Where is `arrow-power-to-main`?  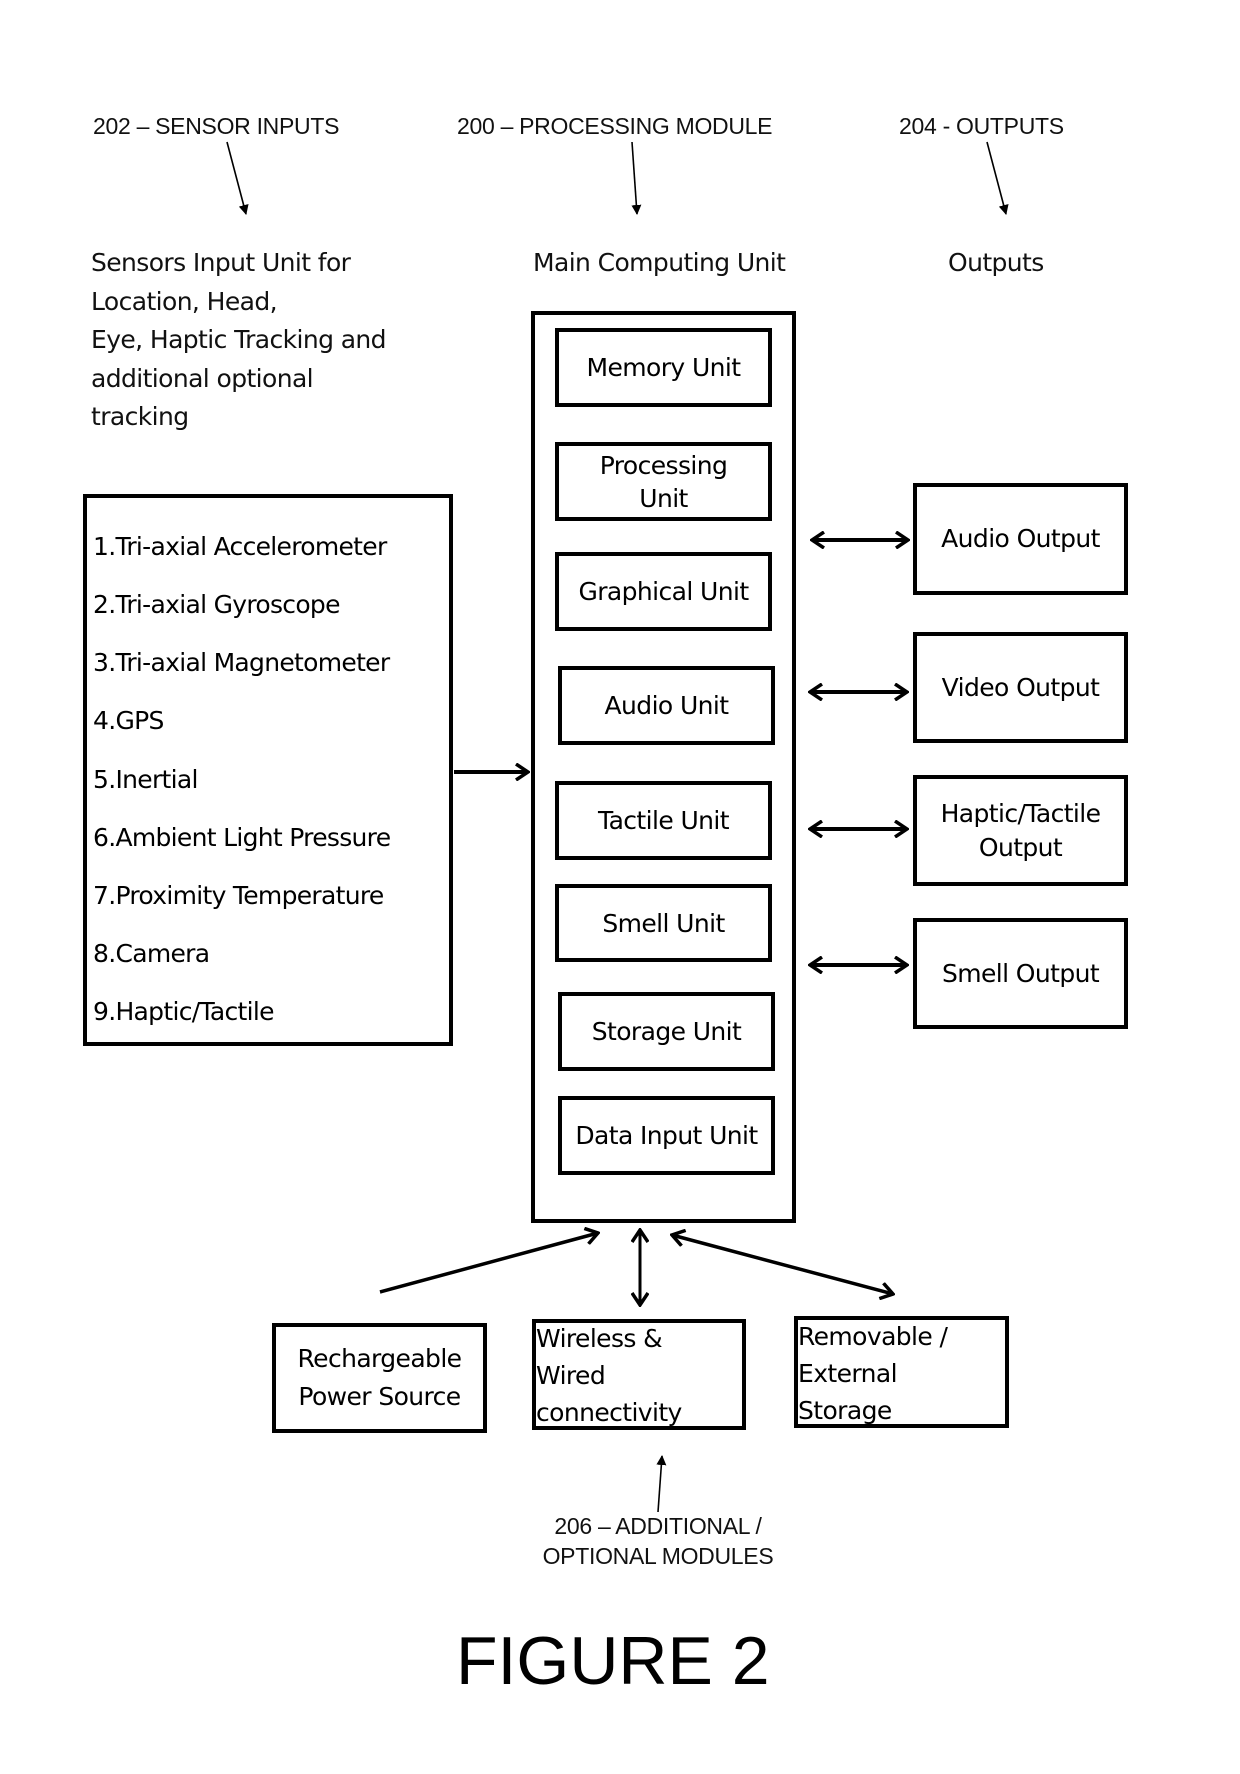
arrow-power-to-main is located at coordinates (488, 1263).